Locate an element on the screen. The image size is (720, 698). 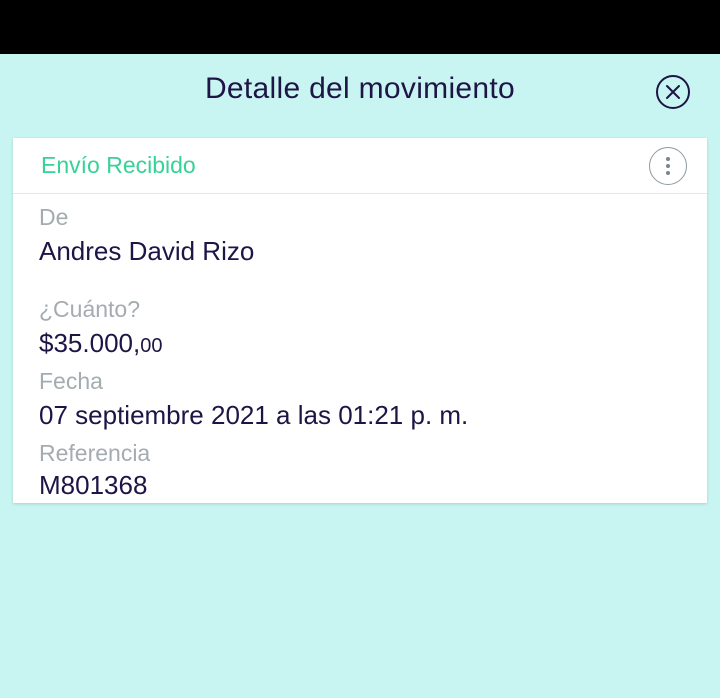
close-button is located at coordinates (673, 92).